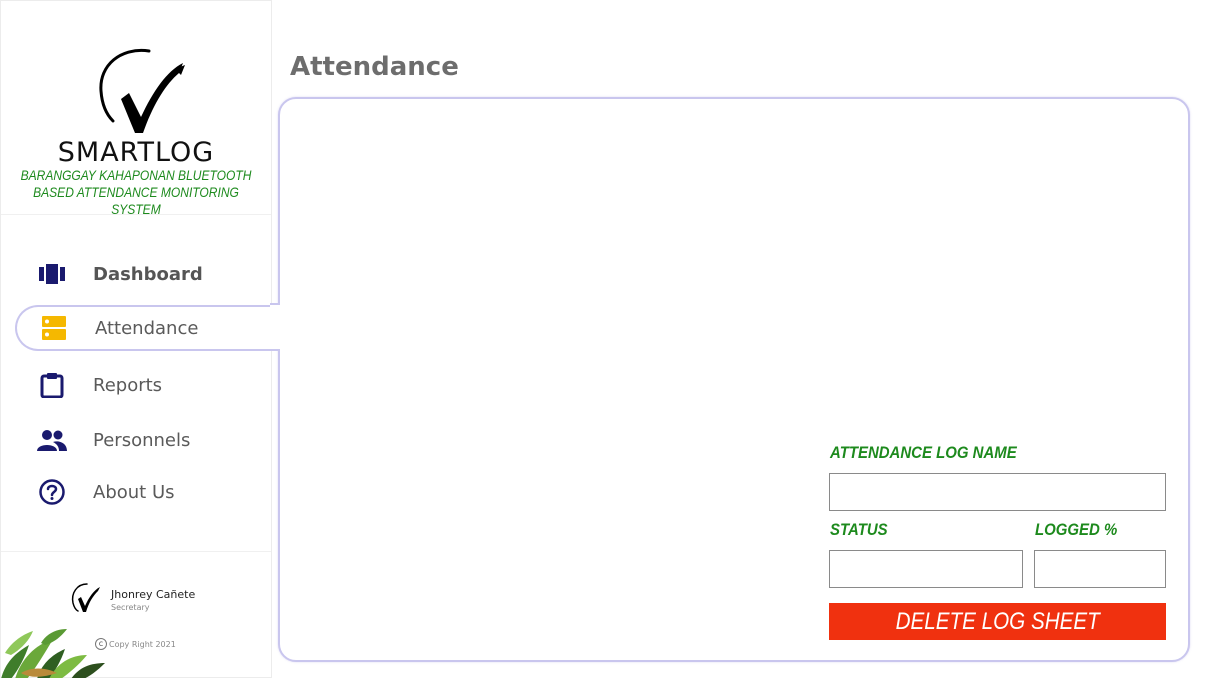 The image size is (1205, 678). Describe the element at coordinates (136, 200) in the screenshot. I see `tagline-line-2: BASED ATTENDANCE MONITORING SYSTEM` at that location.